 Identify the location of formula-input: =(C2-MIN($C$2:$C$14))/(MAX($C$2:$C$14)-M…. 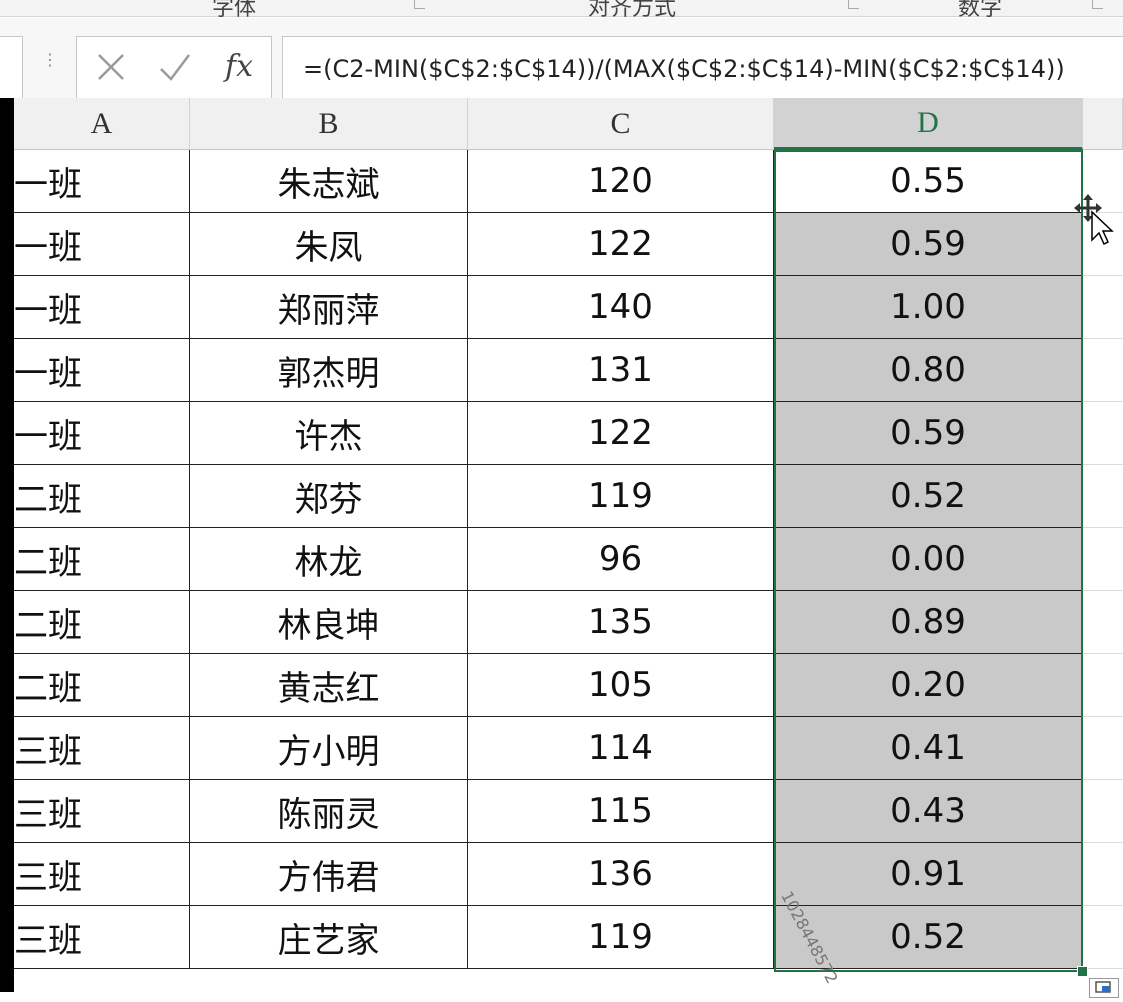
(702, 68).